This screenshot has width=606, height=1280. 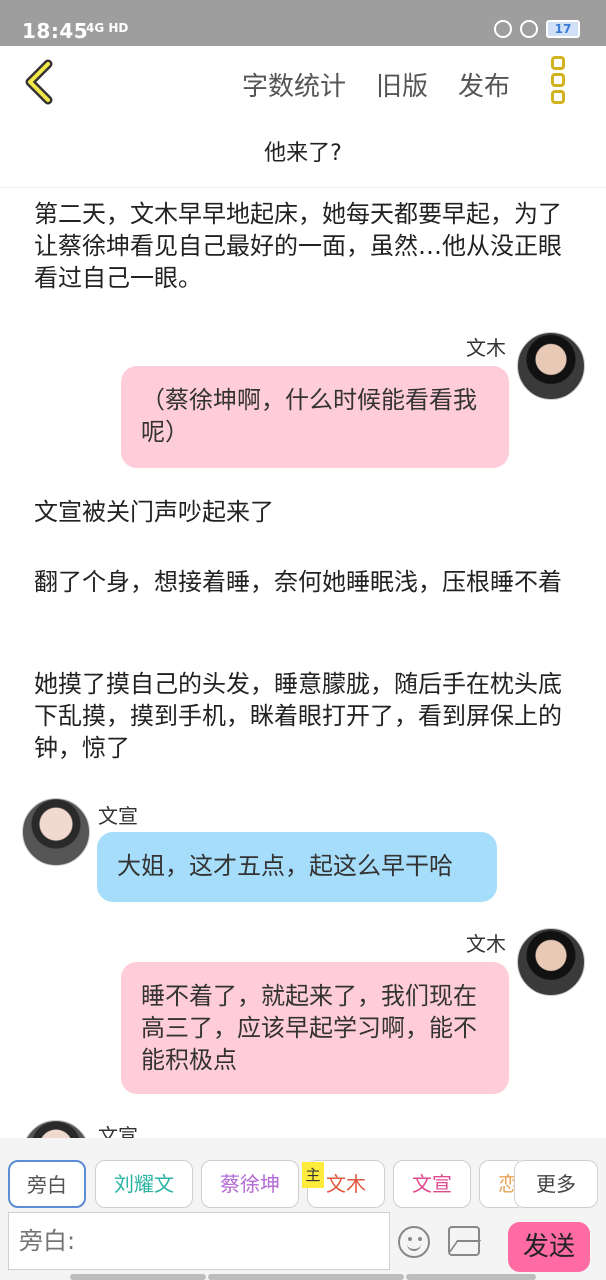 What do you see at coordinates (298, 582) in the screenshot?
I see `narration-paragraph: 翻了个身，想接着睡，奈何她睡眠浅，压根睡不着` at bounding box center [298, 582].